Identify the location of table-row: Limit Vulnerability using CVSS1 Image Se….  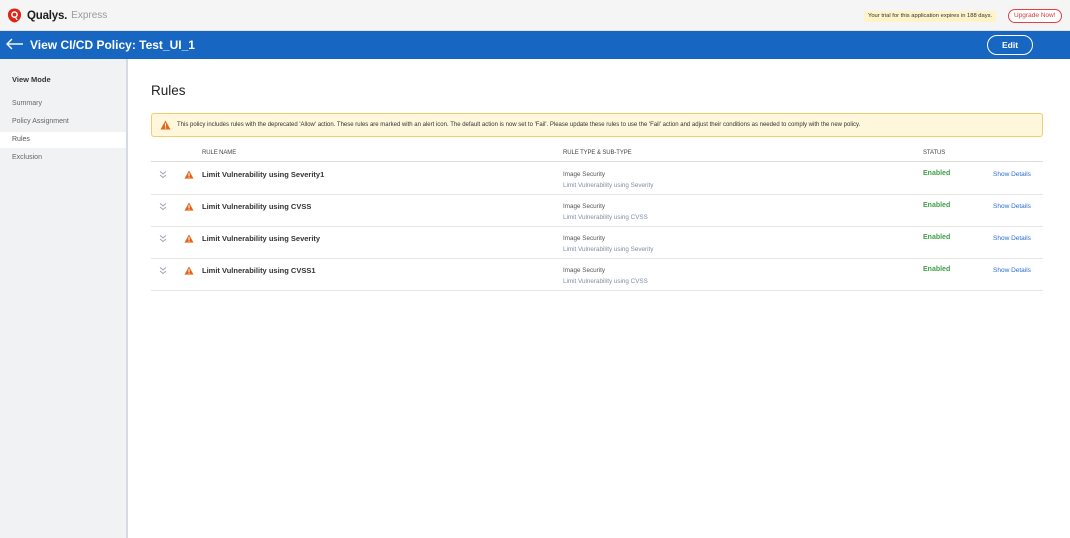
(597, 275).